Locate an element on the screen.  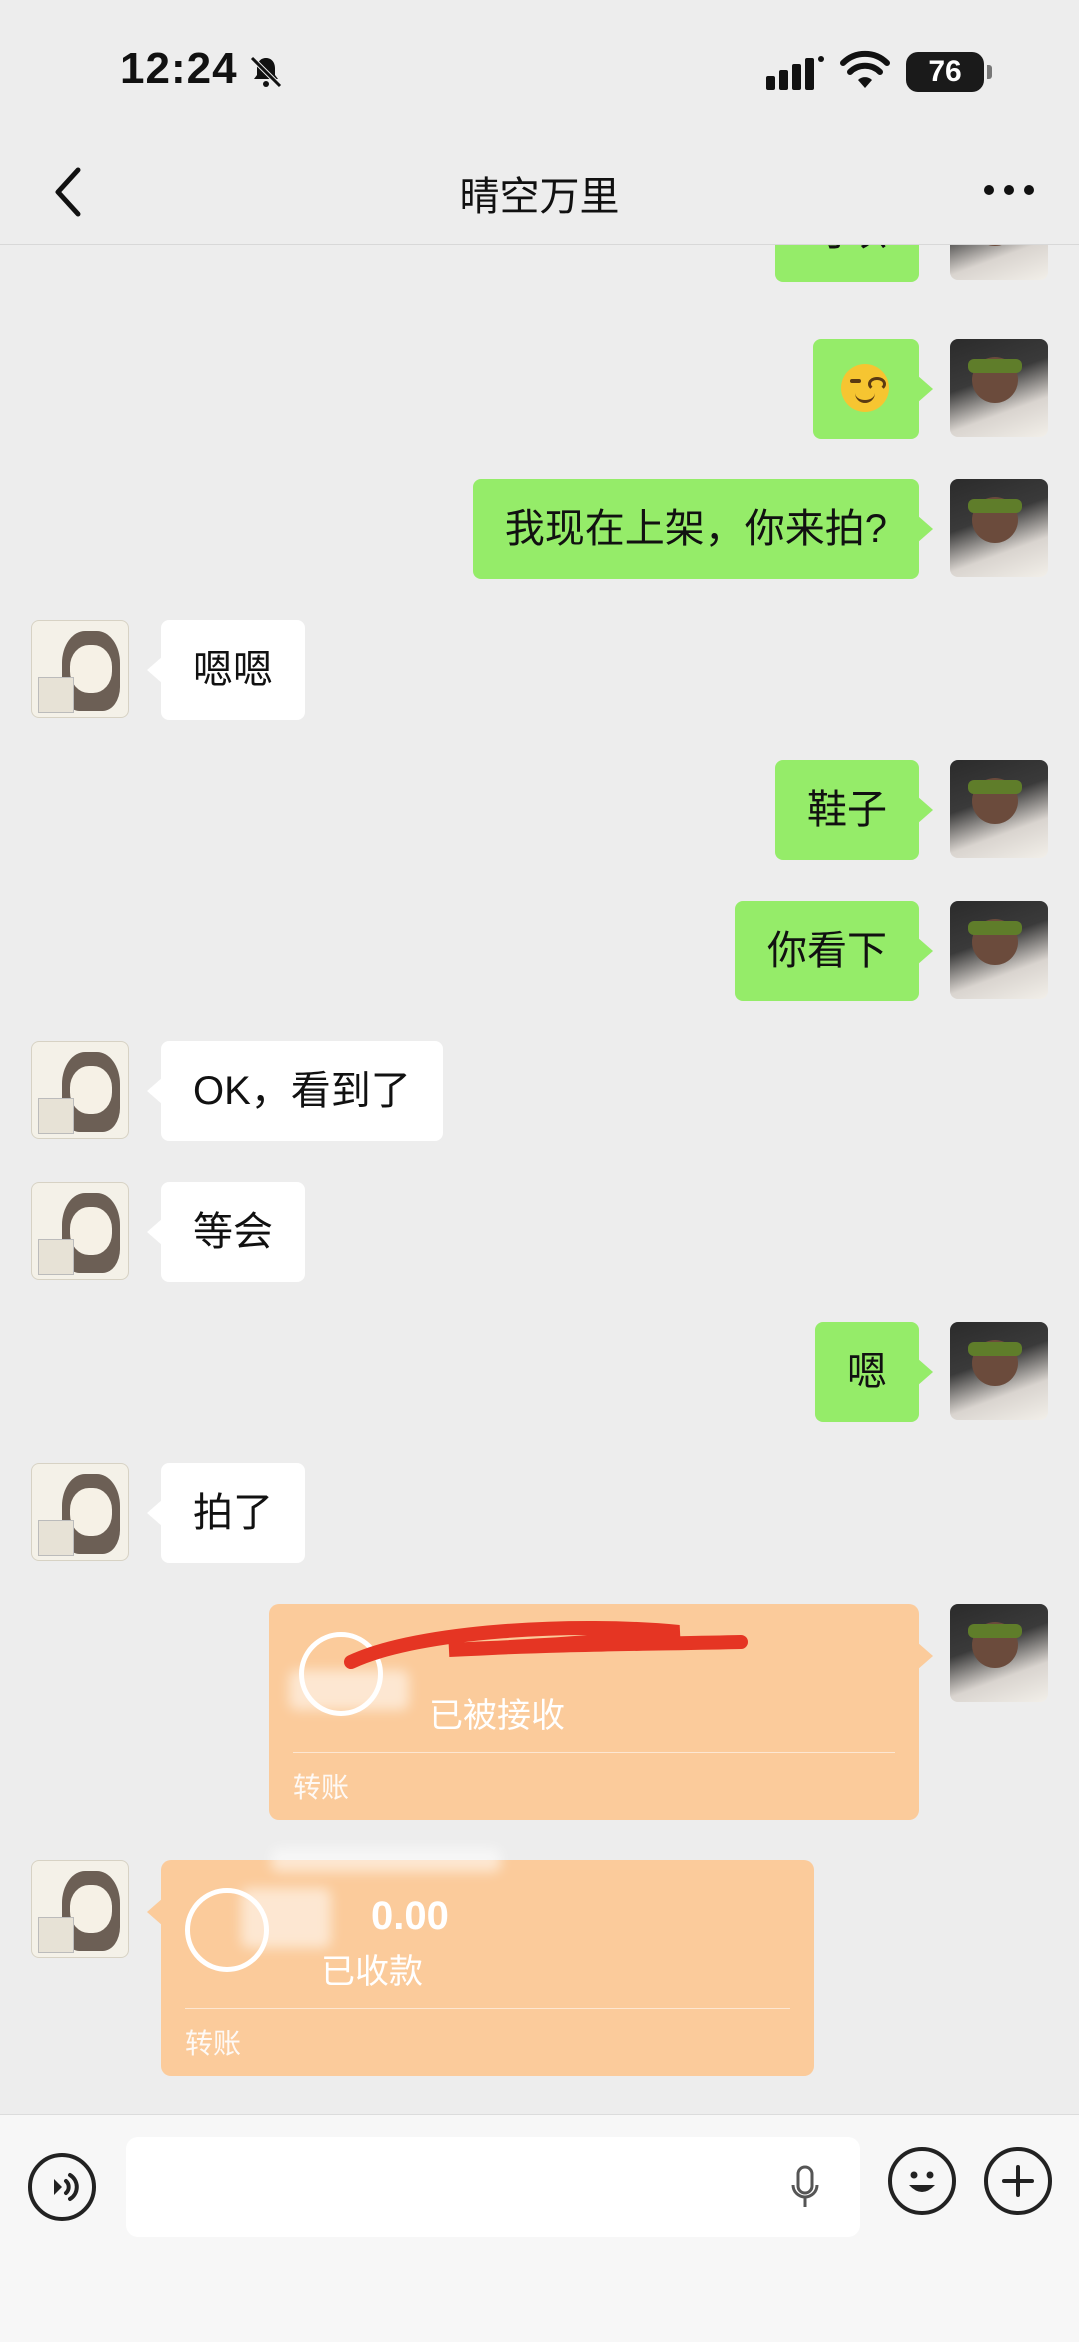
status-bar: 12:24 76 is located at coordinates (539, 70).